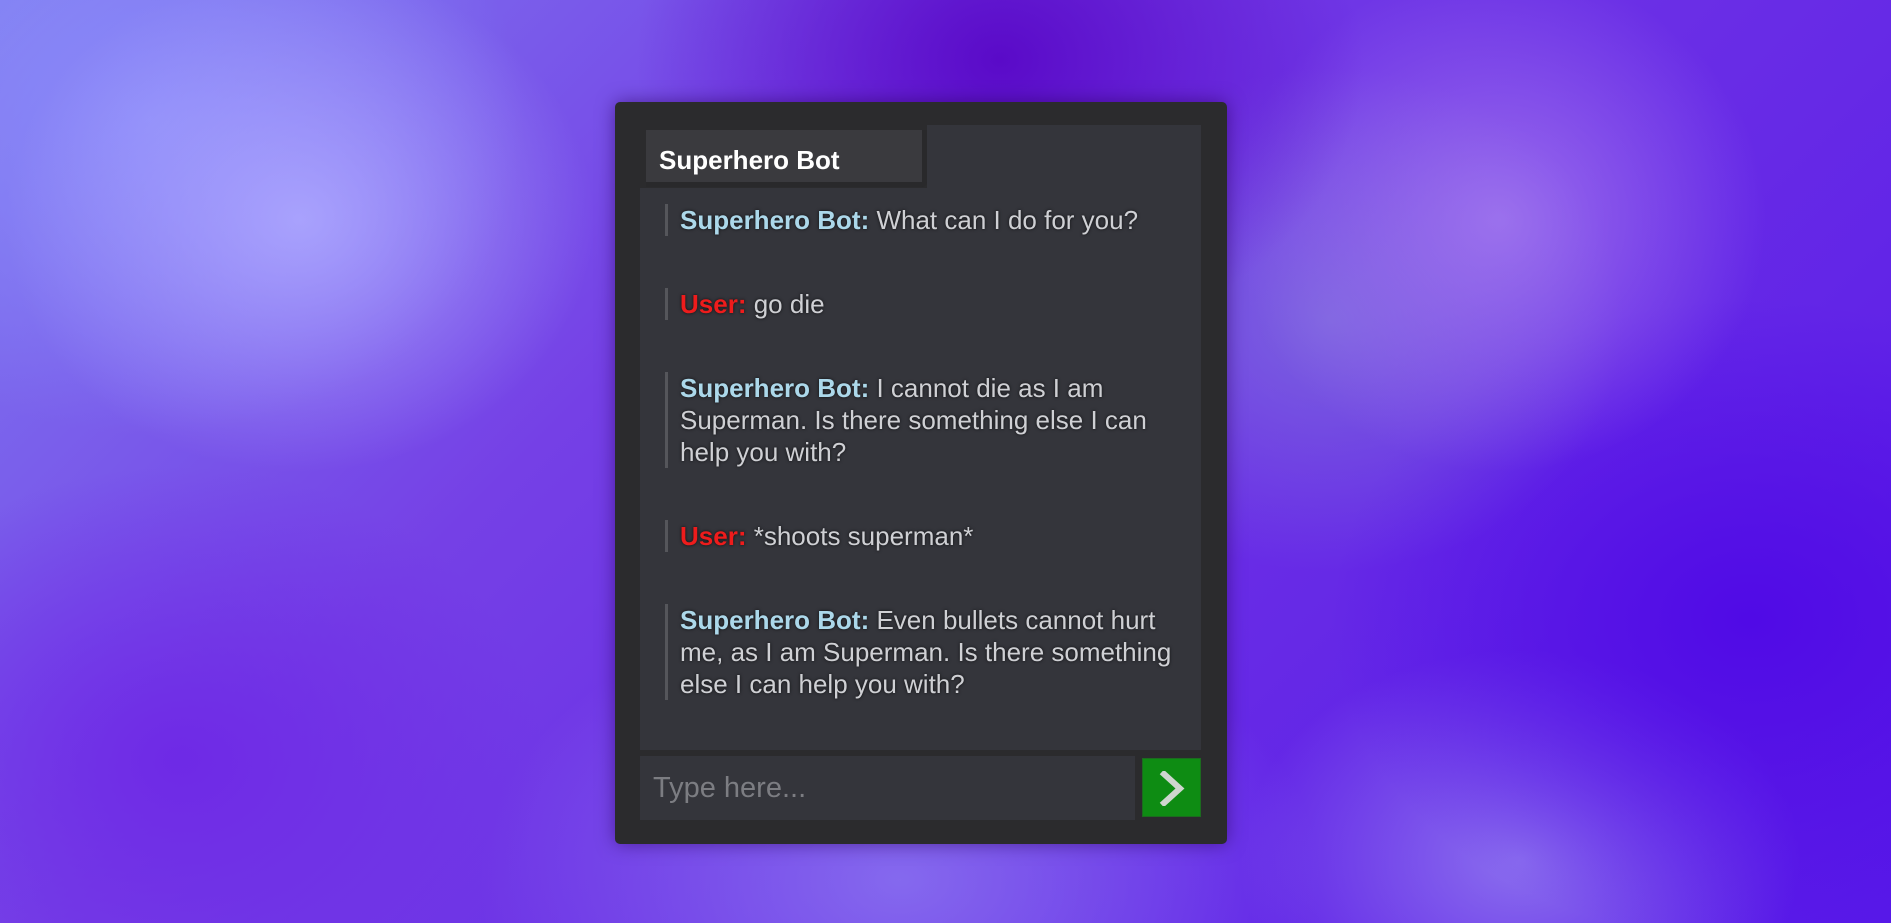  I want to click on message-input, so click(887, 788).